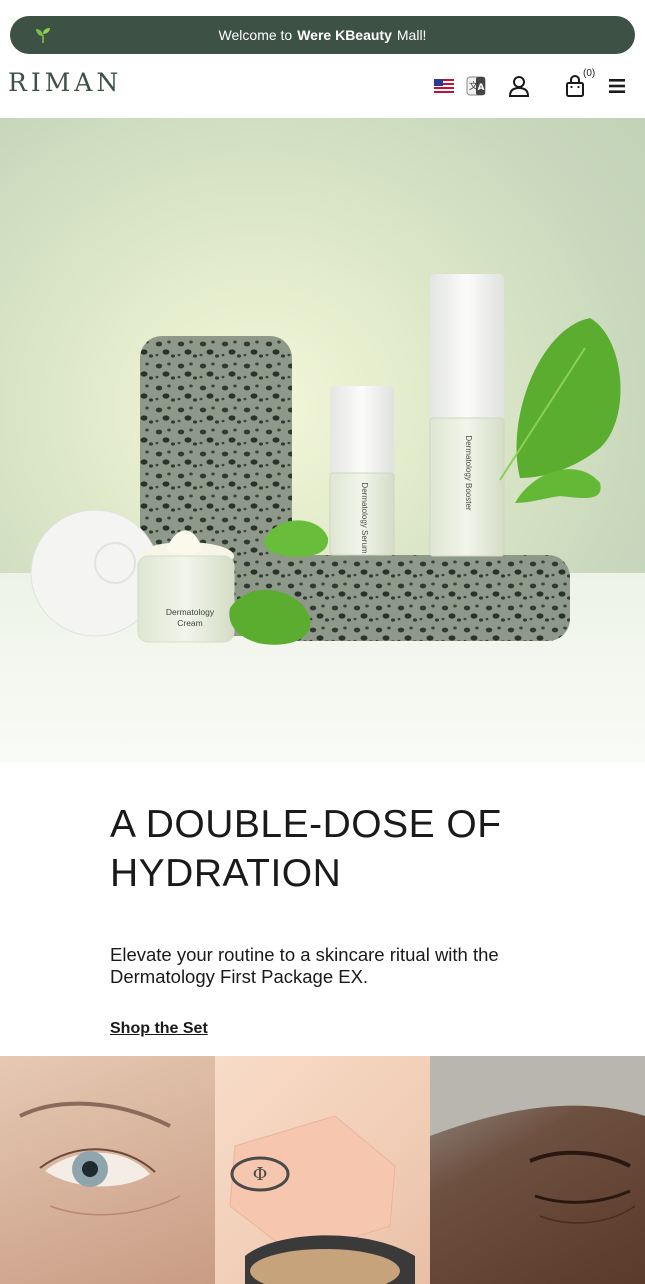 Image resolution: width=645 pixels, height=1284 pixels. I want to click on cream-label-line2: Cream, so click(190, 623).